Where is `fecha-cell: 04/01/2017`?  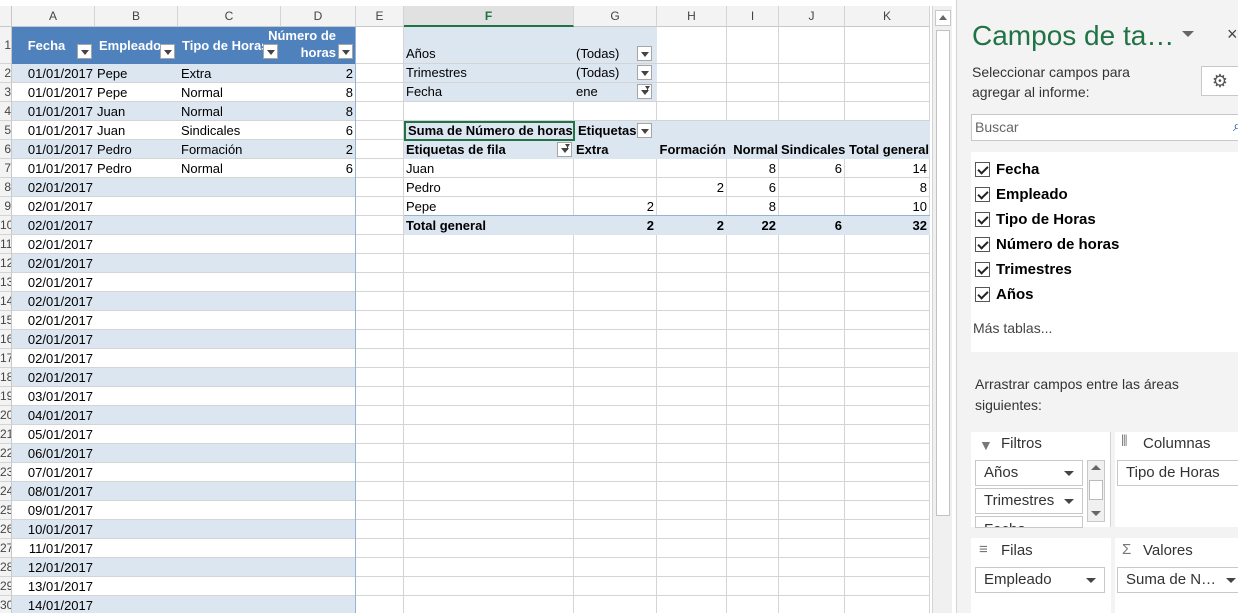 fecha-cell: 04/01/2017 is located at coordinates (60, 415).